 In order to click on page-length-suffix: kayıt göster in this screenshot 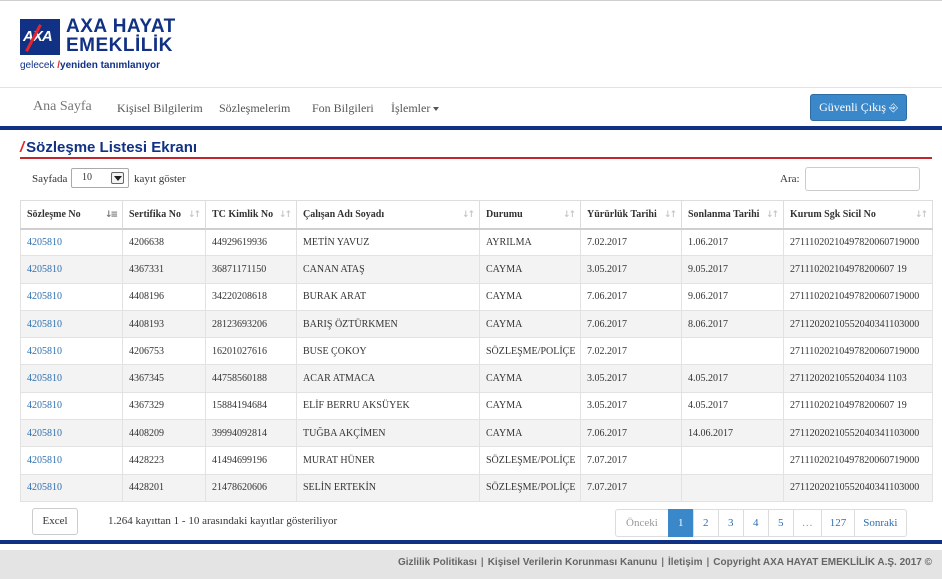, I will do `click(160, 179)`.